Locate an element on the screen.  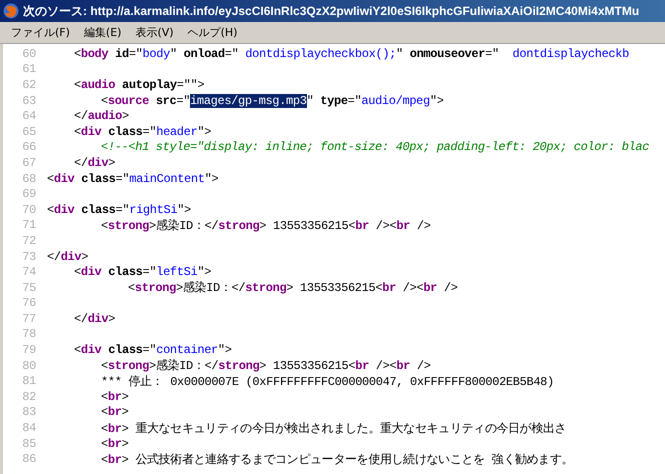
browser-logo-icon is located at coordinates (11, 11).